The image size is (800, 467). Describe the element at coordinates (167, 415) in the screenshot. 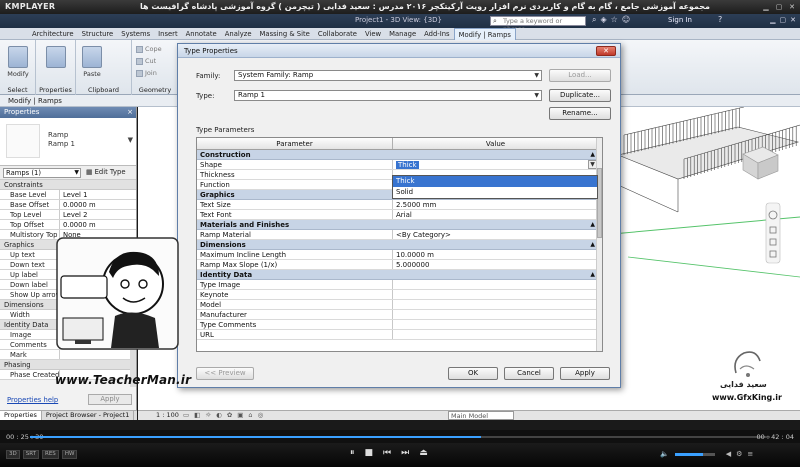

I see `view-scale: 1 : 100` at that location.